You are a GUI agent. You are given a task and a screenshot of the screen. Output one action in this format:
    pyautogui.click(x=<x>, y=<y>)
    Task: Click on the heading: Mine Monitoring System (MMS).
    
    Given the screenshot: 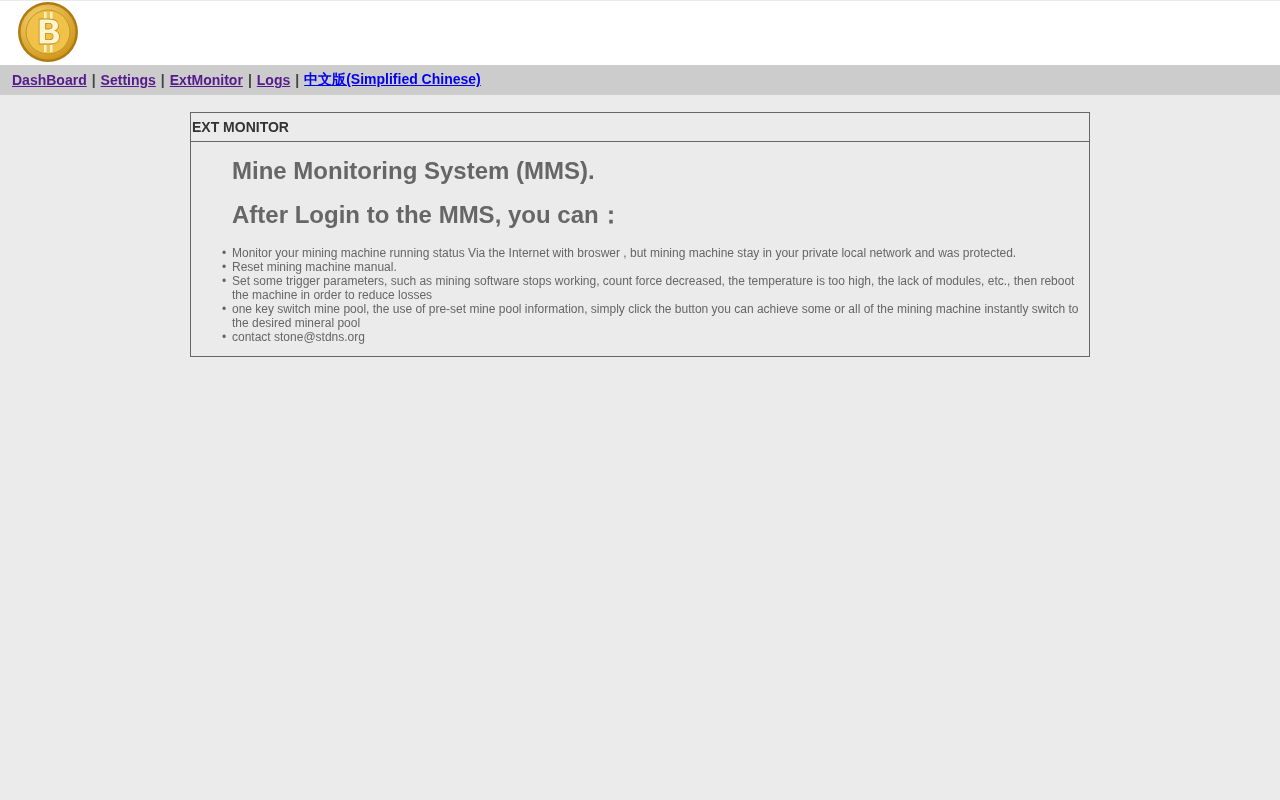 What is the action you would take?
    pyautogui.click(x=414, y=171)
    